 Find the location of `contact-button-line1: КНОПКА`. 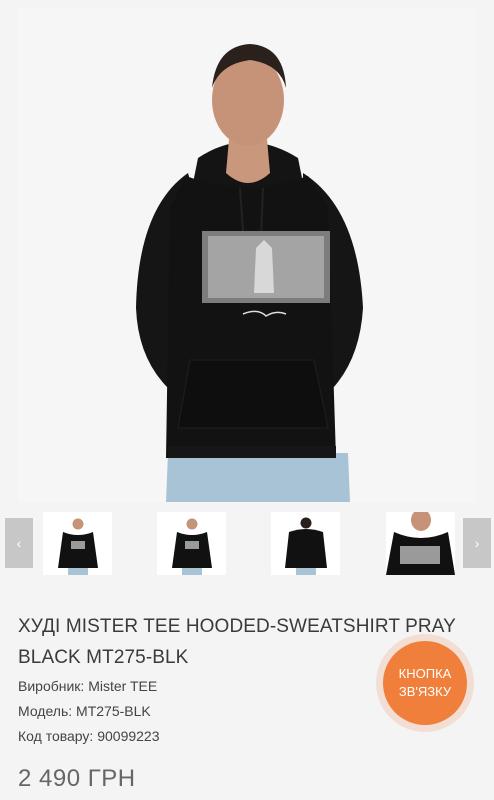

contact-button-line1: КНОПКА is located at coordinates (425, 673).